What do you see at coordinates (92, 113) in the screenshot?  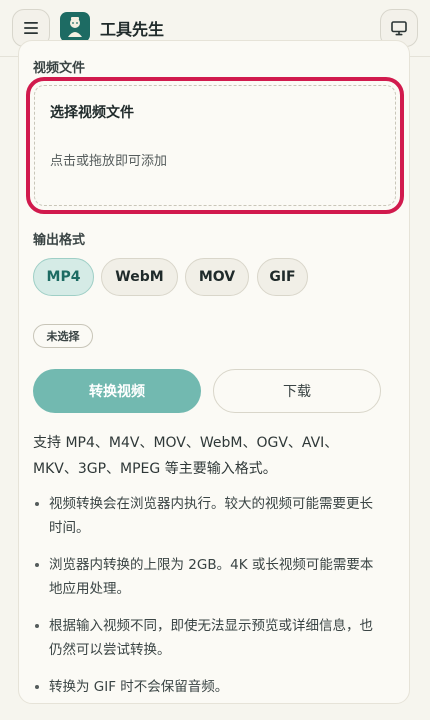 I see `dropzone-title: 选择视频文件` at bounding box center [92, 113].